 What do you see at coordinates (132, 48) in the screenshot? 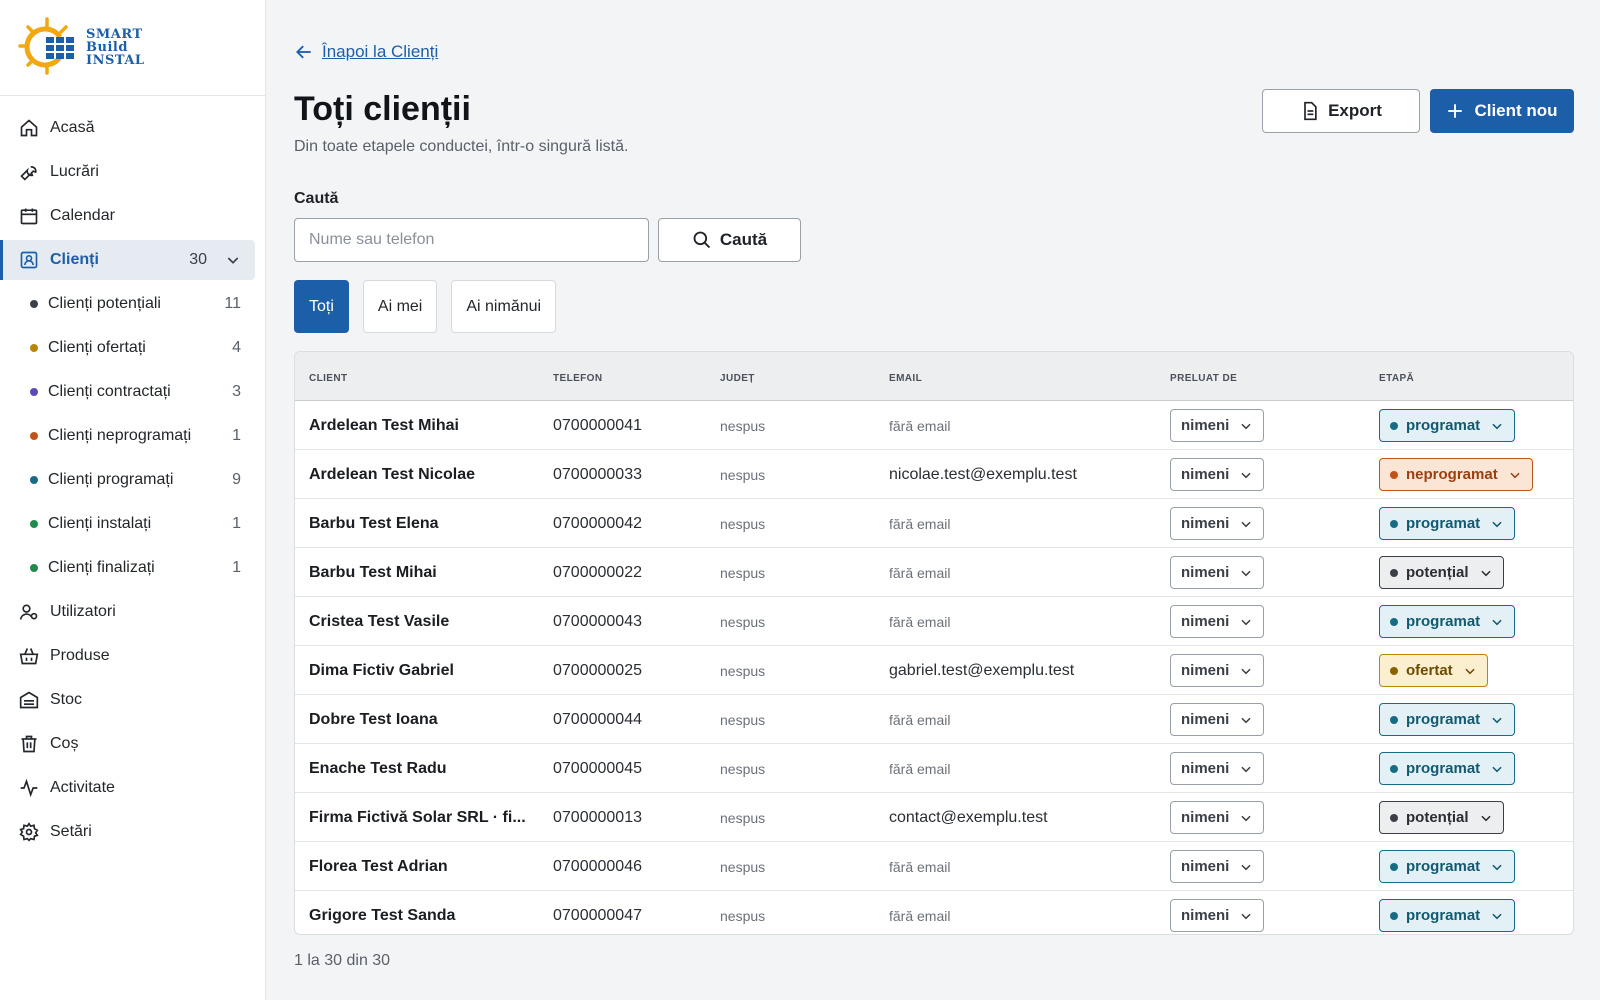
I see `logo: SMART Build INSTAL` at bounding box center [132, 48].